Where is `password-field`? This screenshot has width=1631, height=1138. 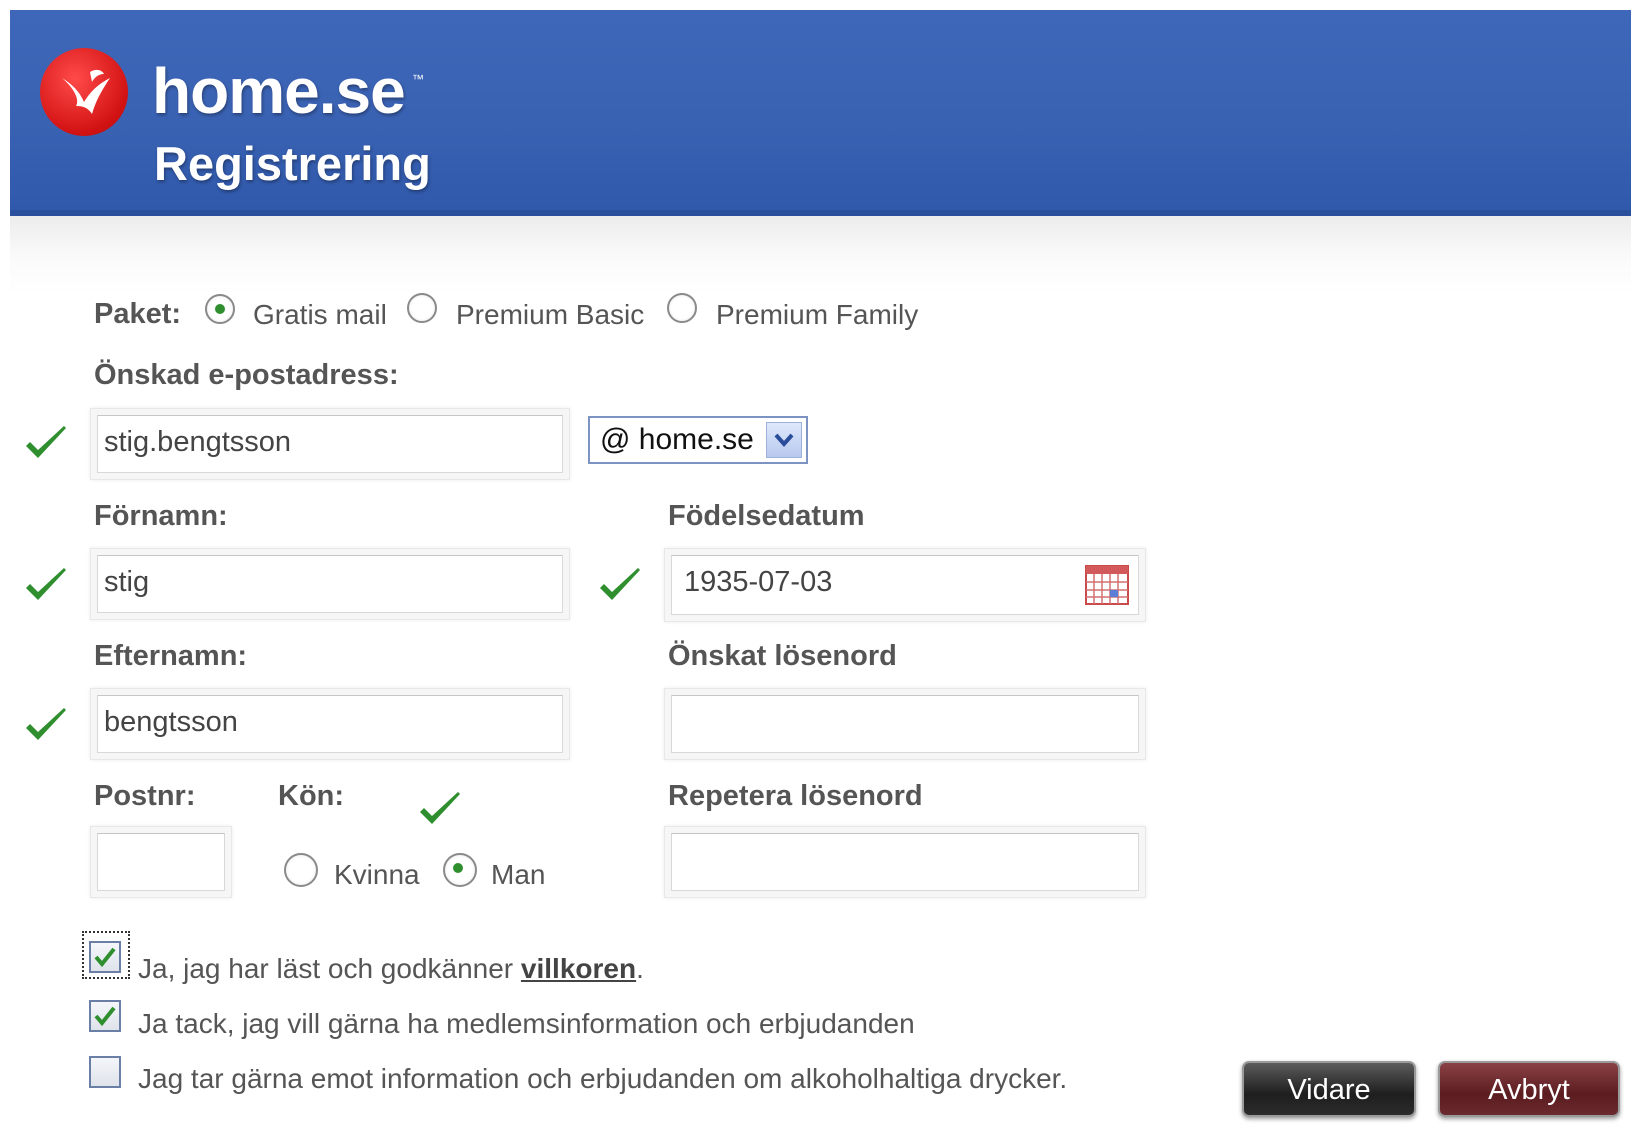
password-field is located at coordinates (905, 724).